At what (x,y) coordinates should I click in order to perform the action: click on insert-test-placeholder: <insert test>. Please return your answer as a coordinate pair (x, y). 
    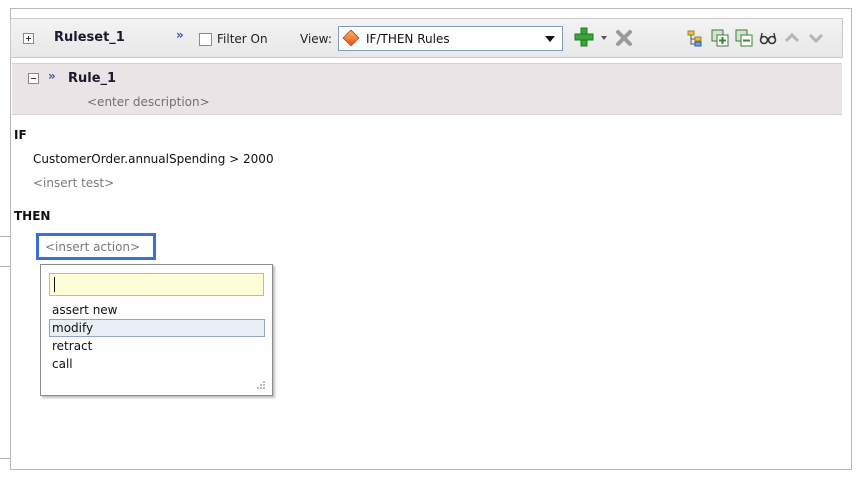
    Looking at the image, I should click on (73, 183).